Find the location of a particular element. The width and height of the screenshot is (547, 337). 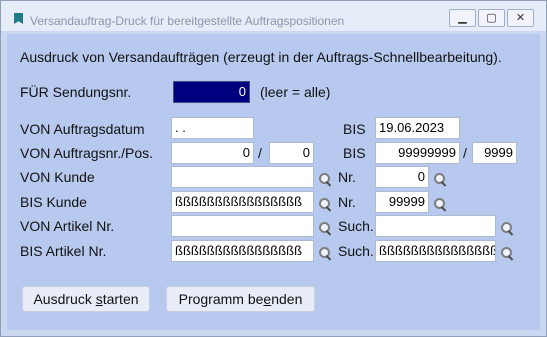

order-position-to-input: 9999 is located at coordinates (494, 153).